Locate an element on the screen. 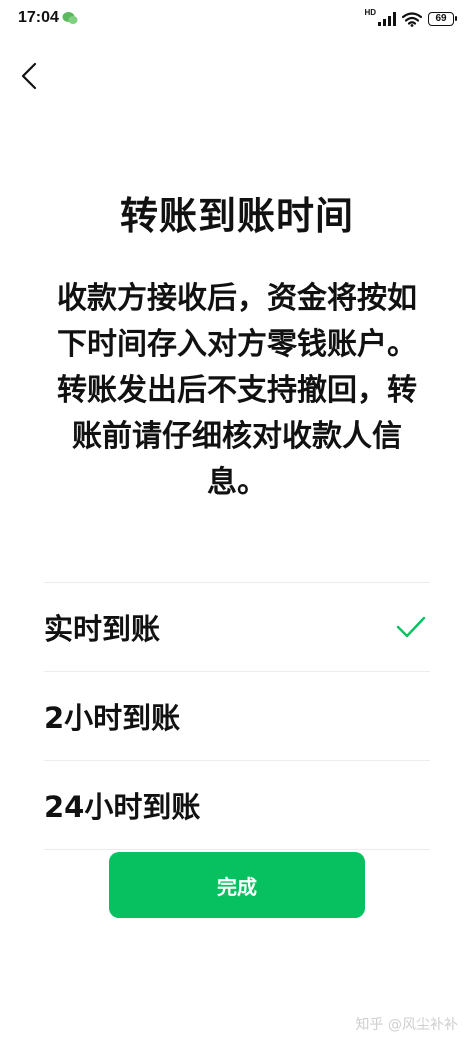  chevron-left-icon is located at coordinates (29, 76).